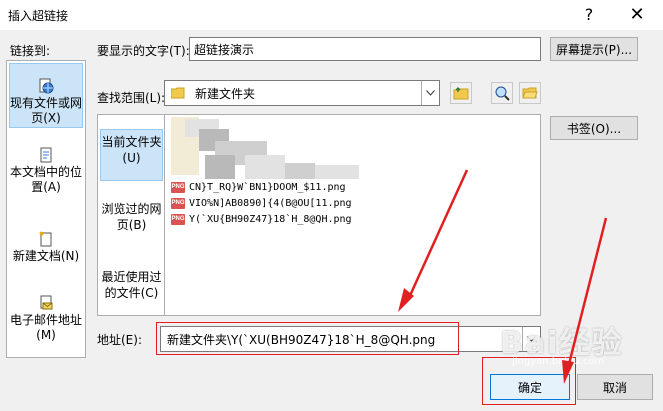  I want to click on link-to-existing-file-label: 现有文件或网页(X), so click(46, 110).